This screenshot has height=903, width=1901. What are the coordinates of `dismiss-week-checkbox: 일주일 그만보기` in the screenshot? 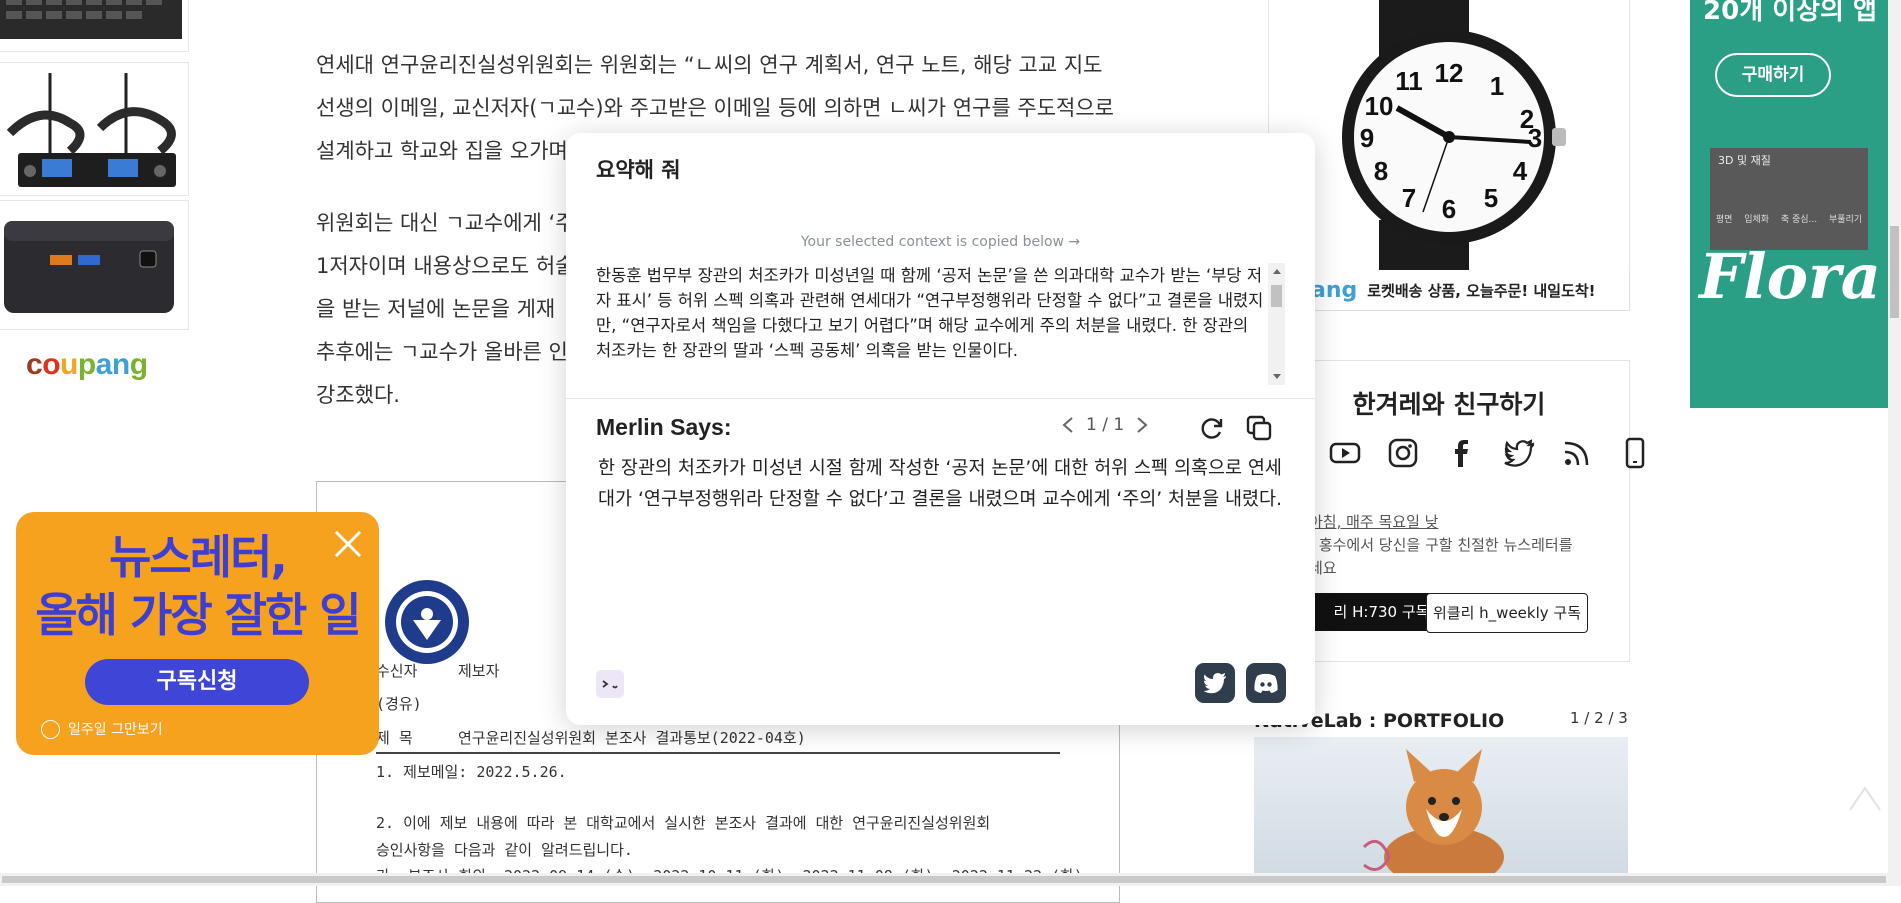 It's located at (102, 729).